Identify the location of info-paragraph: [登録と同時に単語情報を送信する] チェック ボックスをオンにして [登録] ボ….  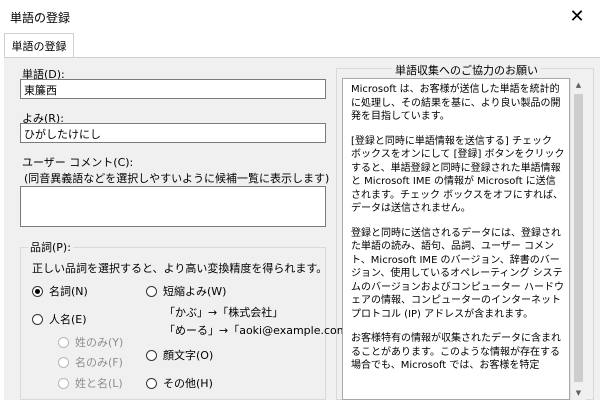
(458, 175).